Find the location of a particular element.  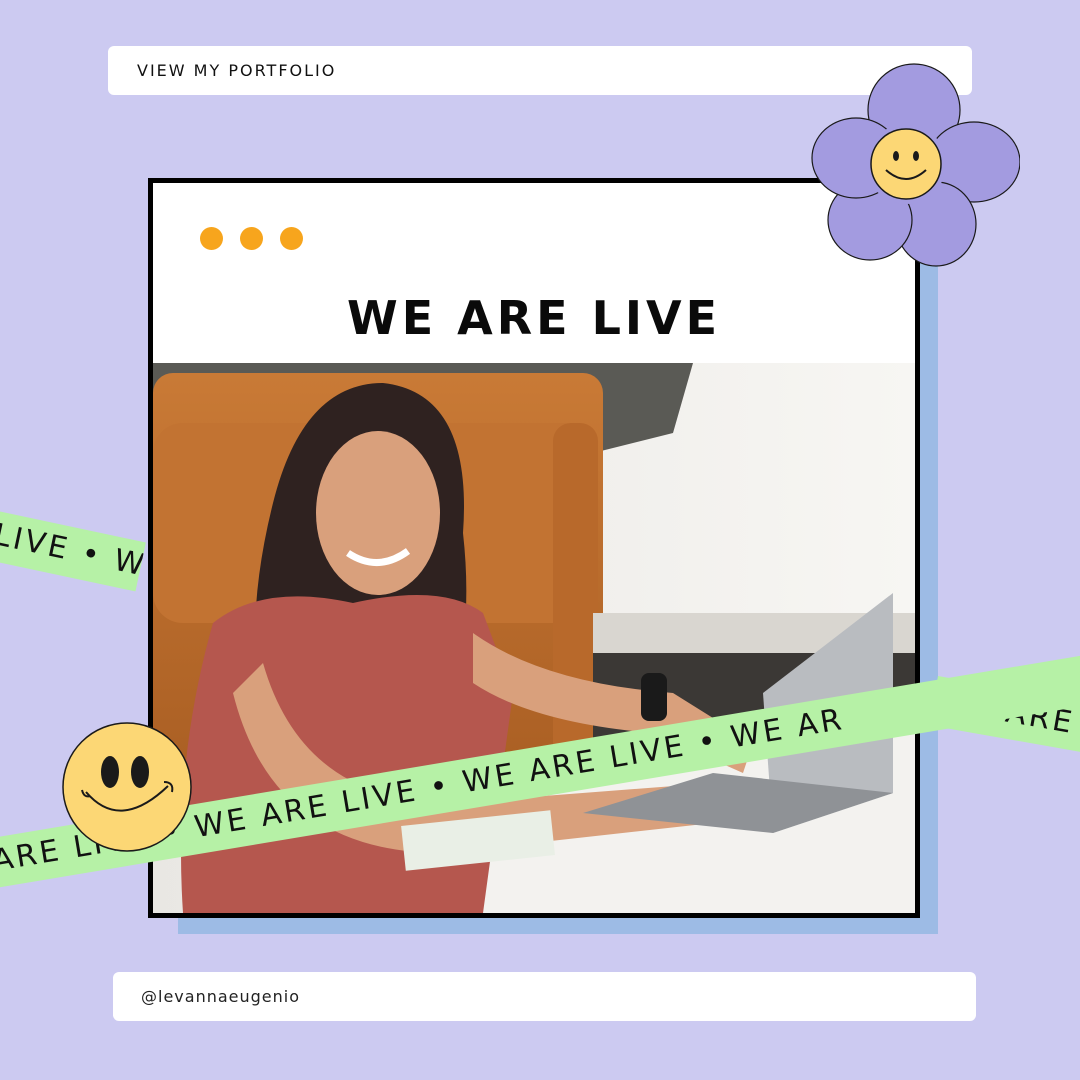

headline: WE ARE LIVE is located at coordinates (534, 318).